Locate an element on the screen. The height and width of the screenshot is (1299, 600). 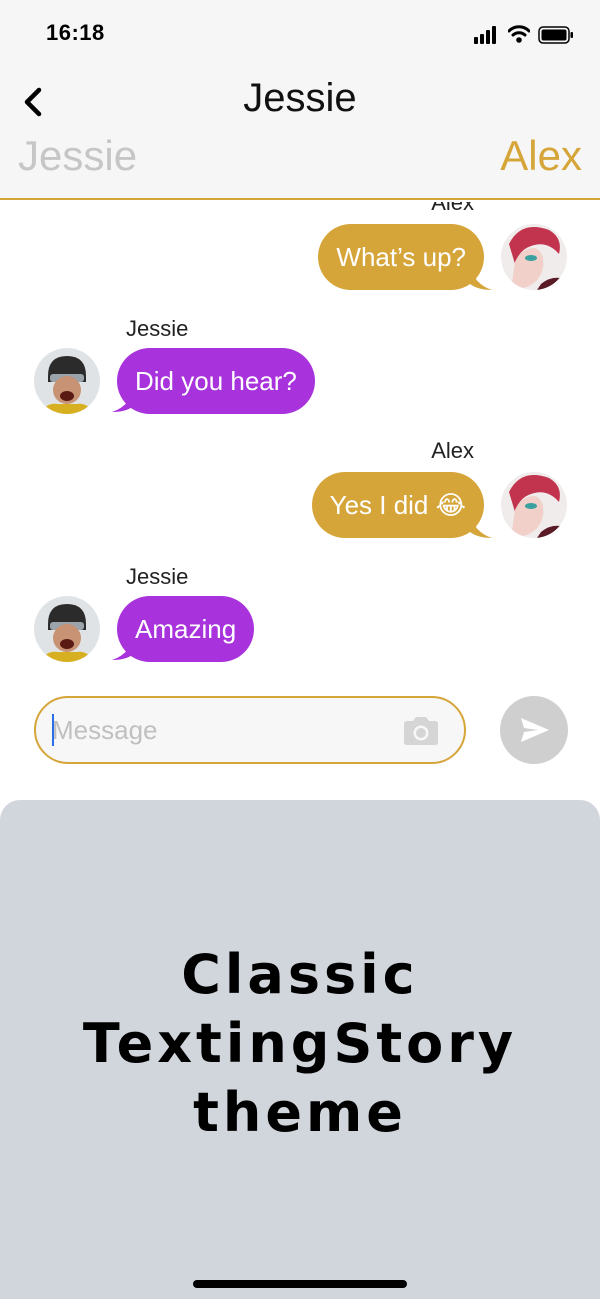
message-input-container is located at coordinates (250, 730).